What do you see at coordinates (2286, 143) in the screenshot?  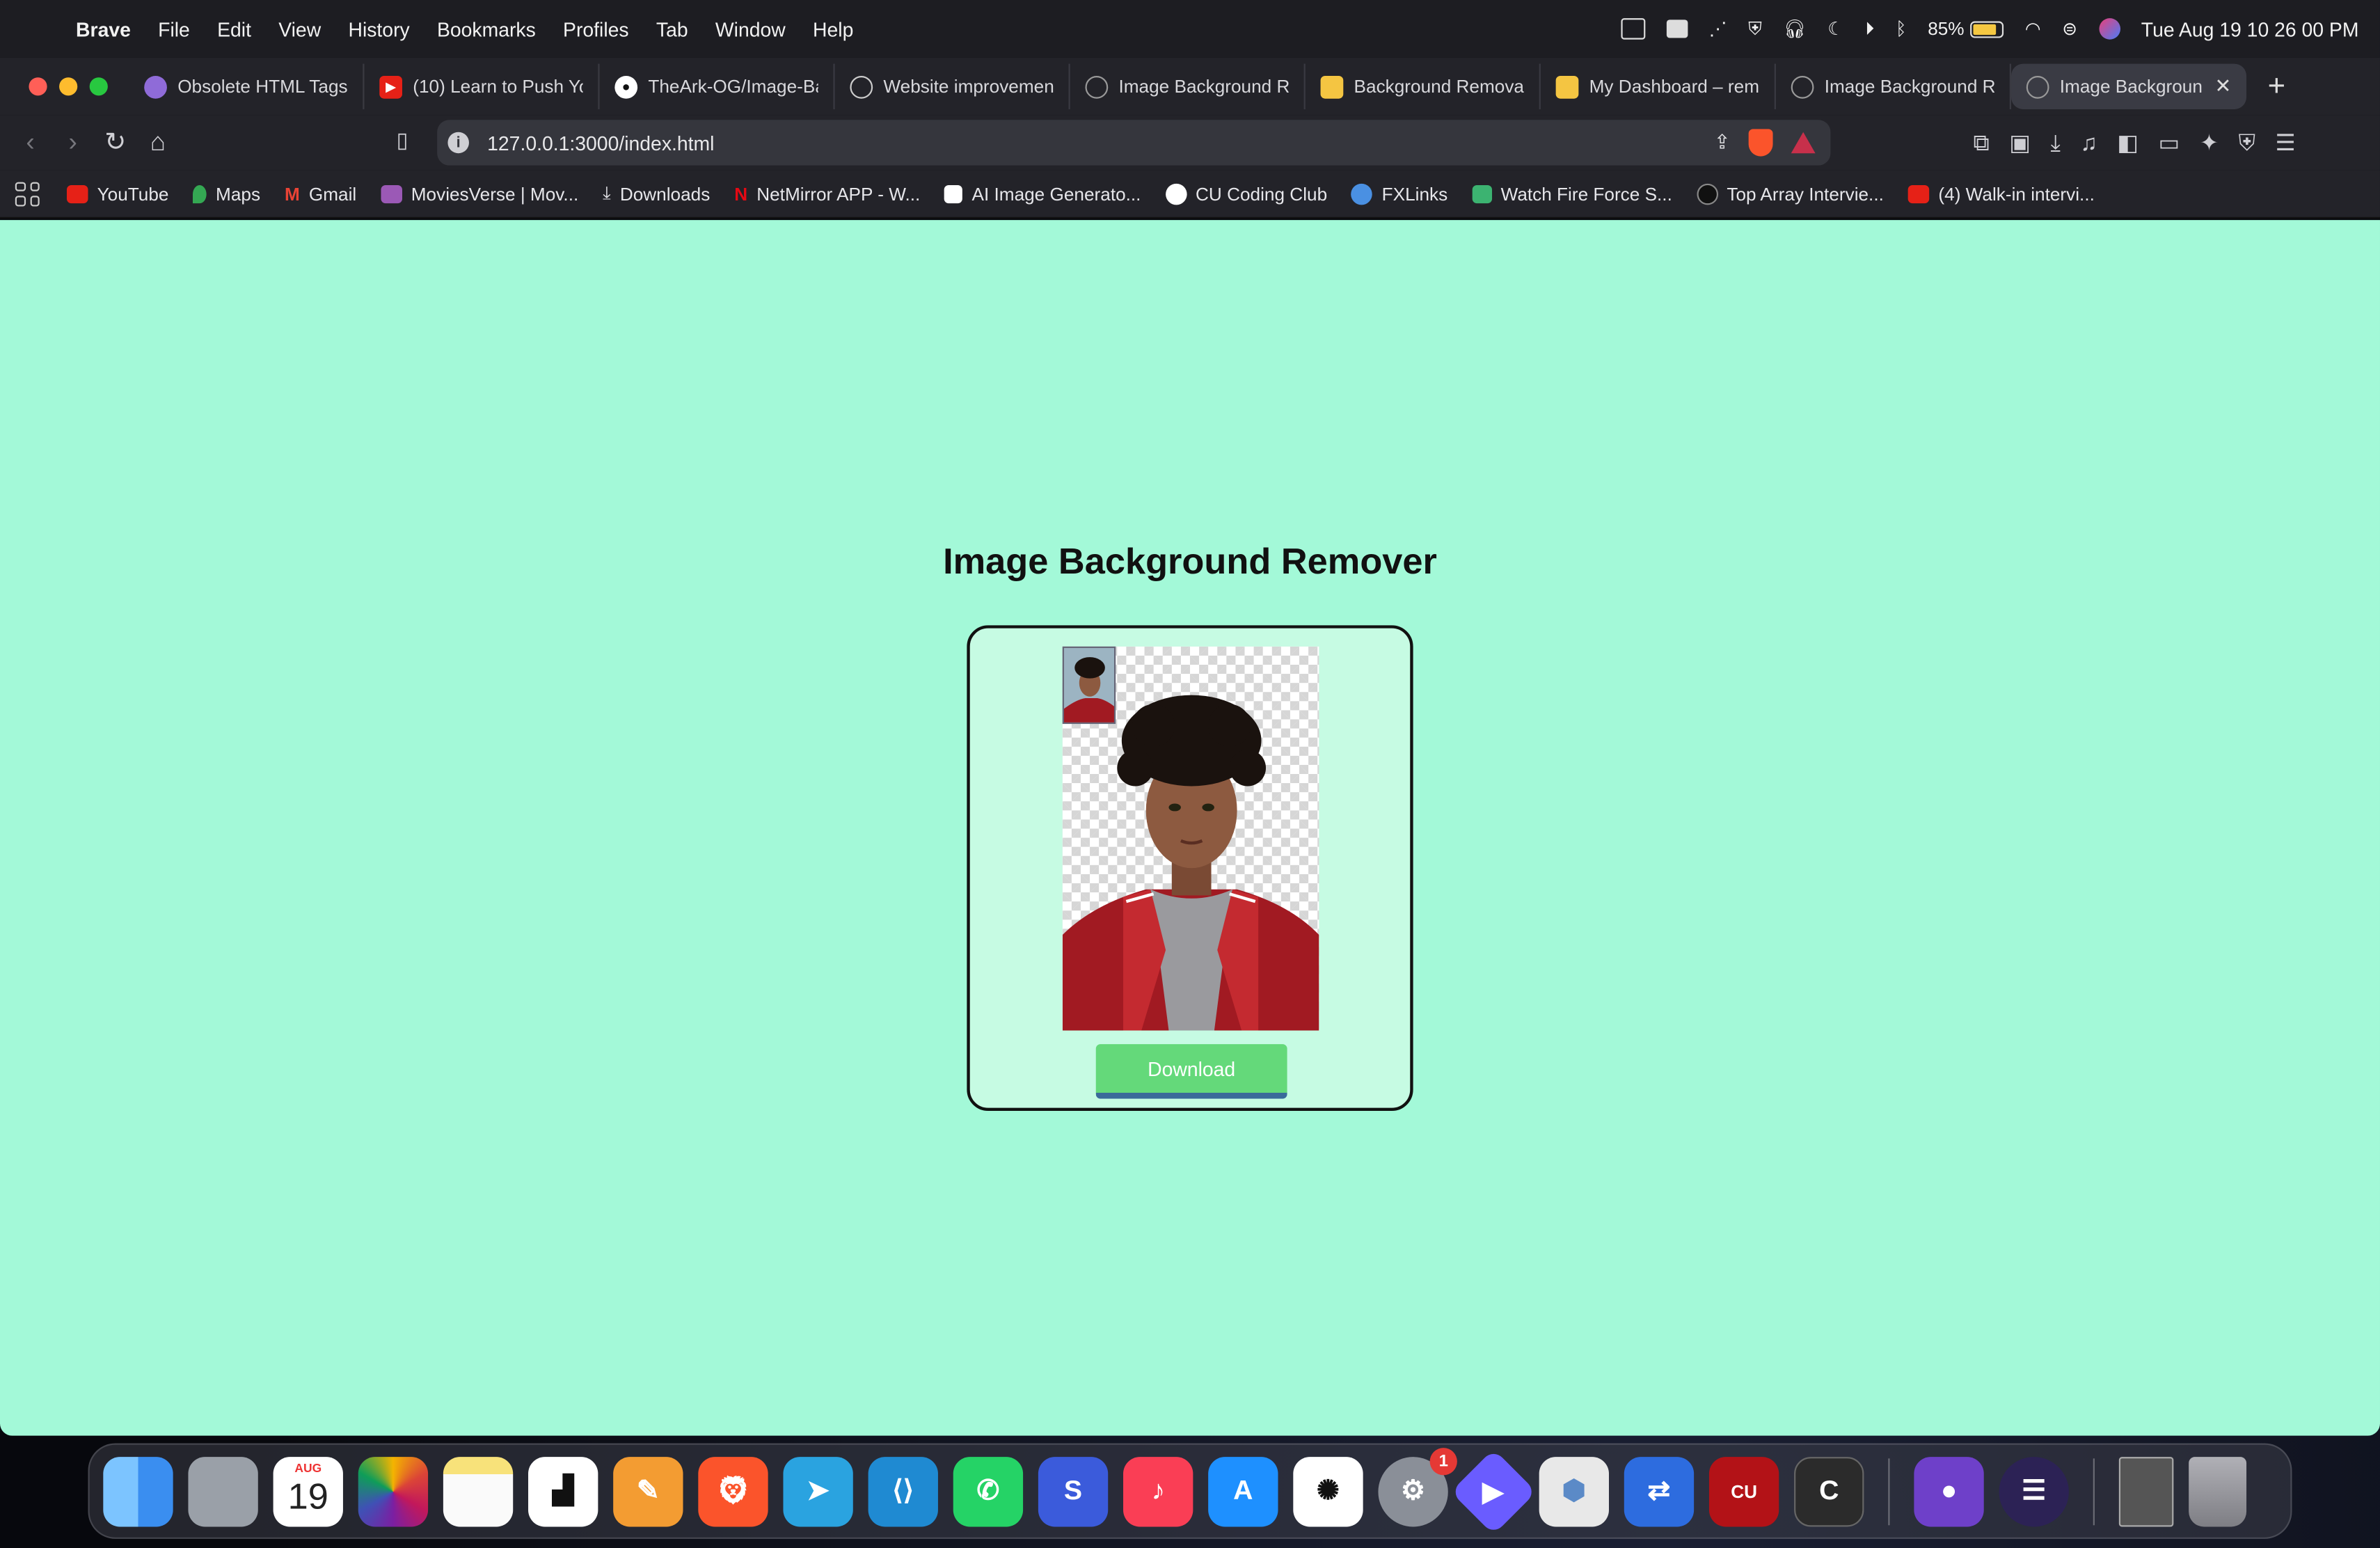 I see `menu-icon: ☰` at bounding box center [2286, 143].